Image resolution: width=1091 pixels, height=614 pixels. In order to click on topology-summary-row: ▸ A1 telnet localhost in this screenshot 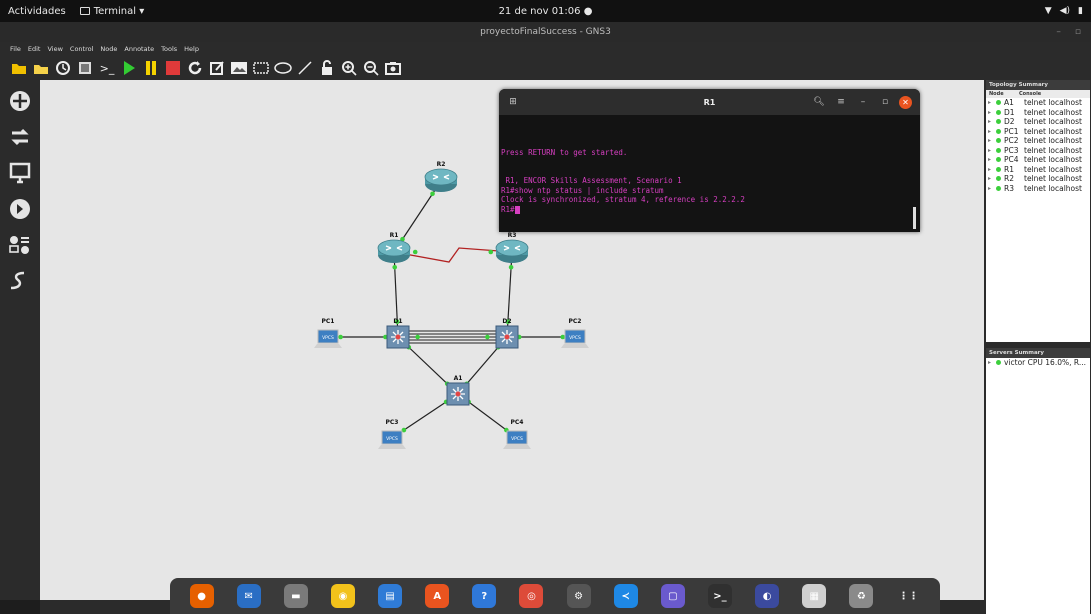, I will do `click(1038, 103)`.